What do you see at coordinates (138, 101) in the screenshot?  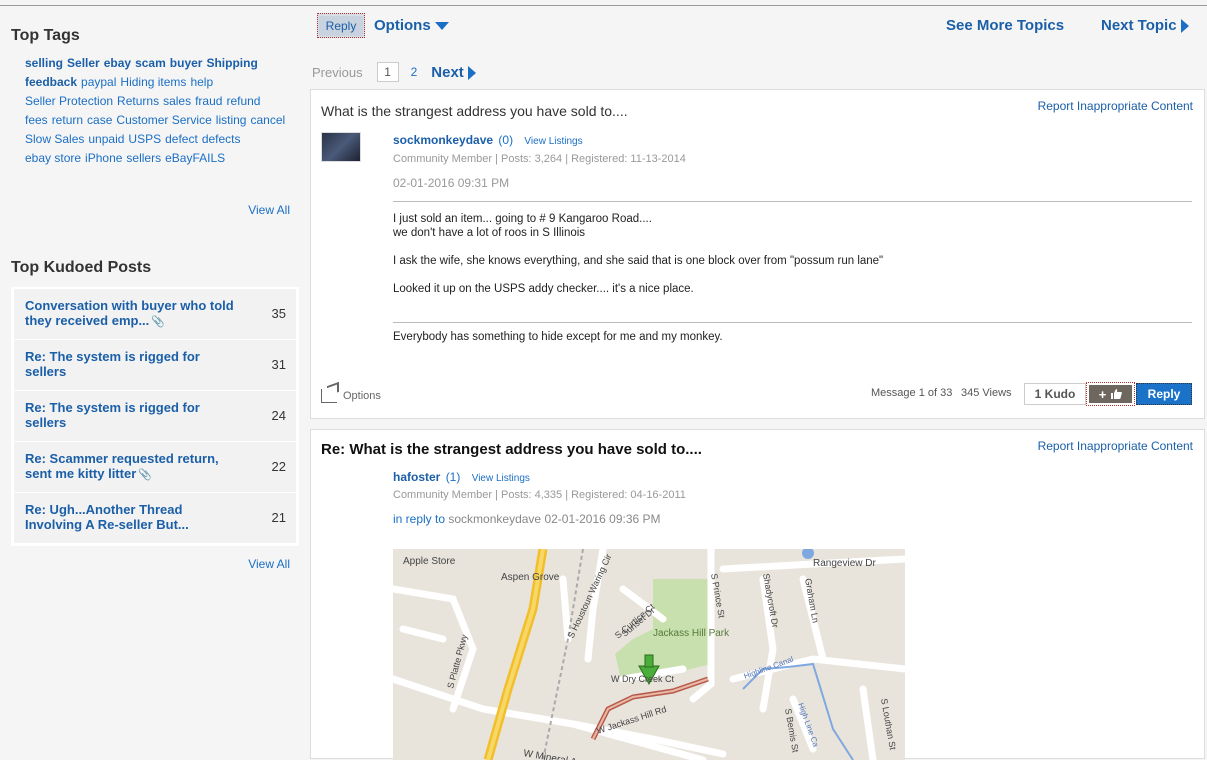 I see `tag-link: Returns` at bounding box center [138, 101].